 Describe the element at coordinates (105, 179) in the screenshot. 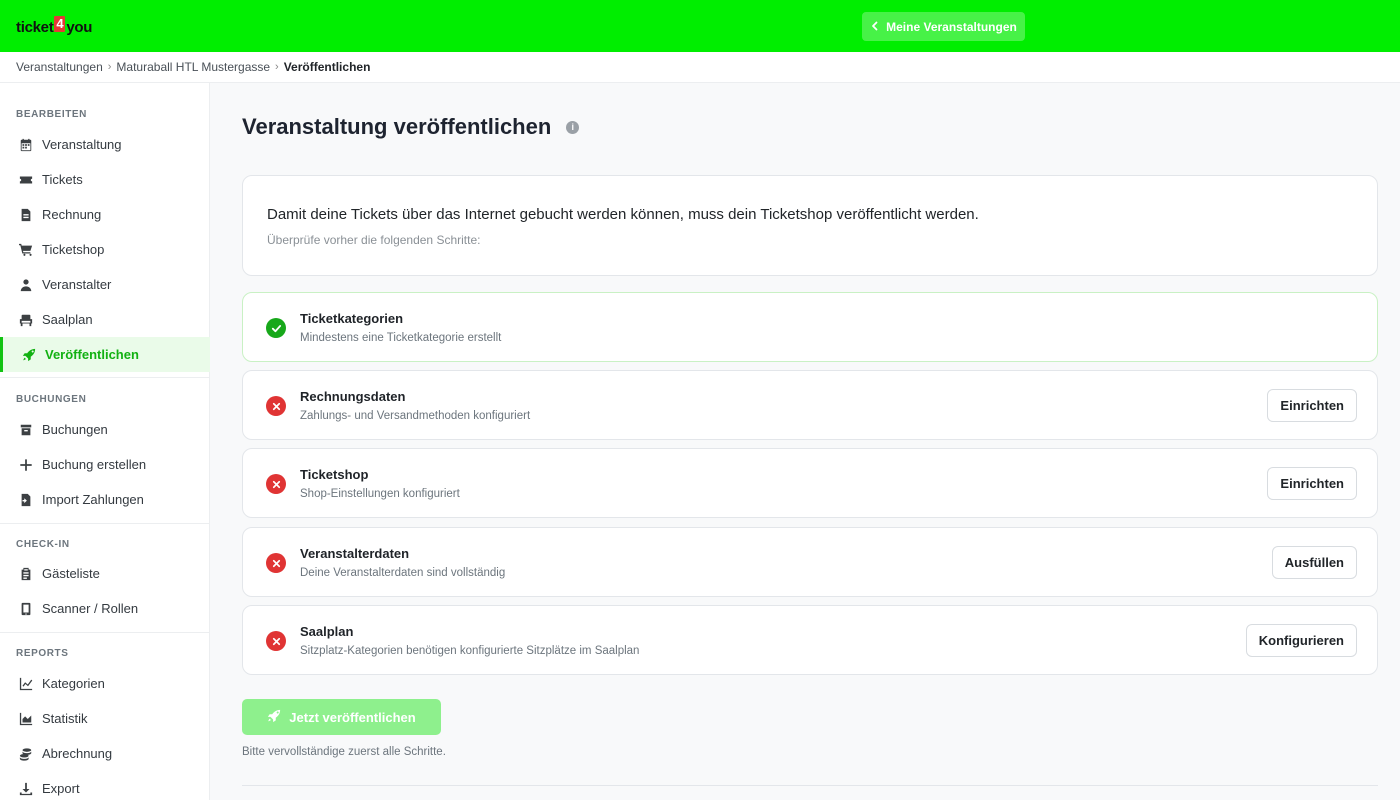

I see `sidebar-item-tickets: Tickets` at that location.